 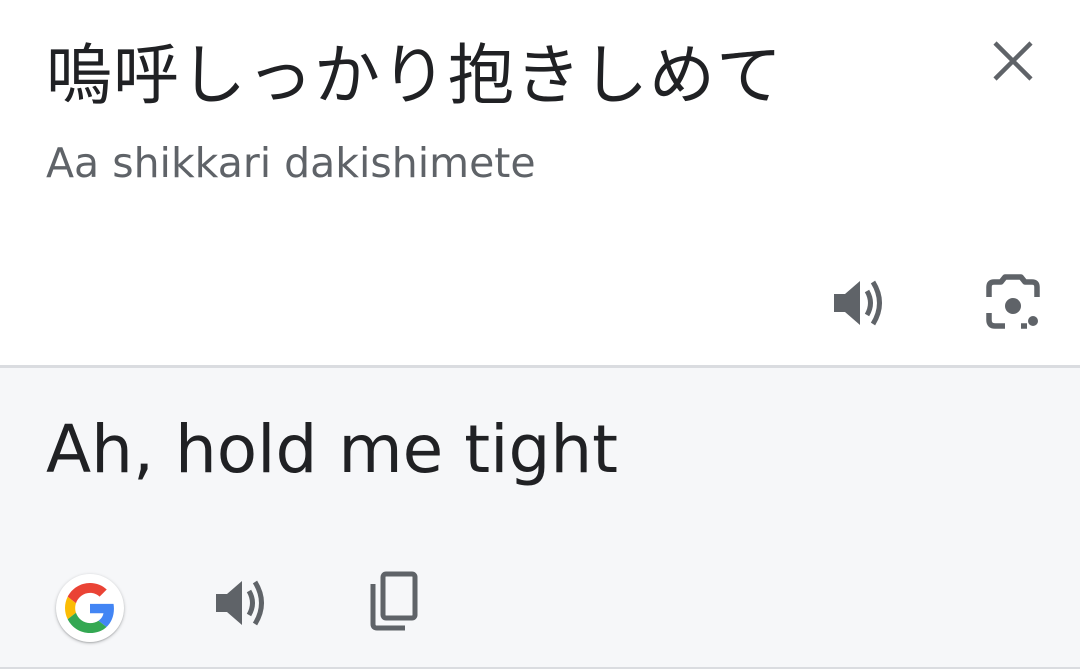 I want to click on target-speak-button, so click(x=241, y=603).